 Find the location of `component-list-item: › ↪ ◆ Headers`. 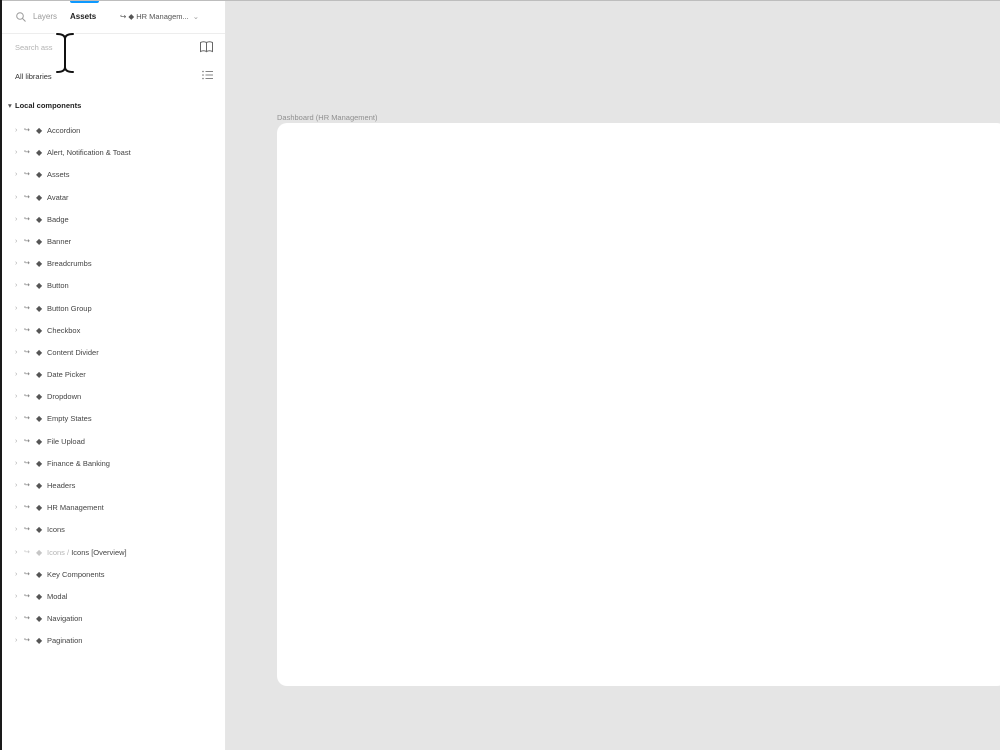

component-list-item: › ↪ ◆ Headers is located at coordinates (113, 486).